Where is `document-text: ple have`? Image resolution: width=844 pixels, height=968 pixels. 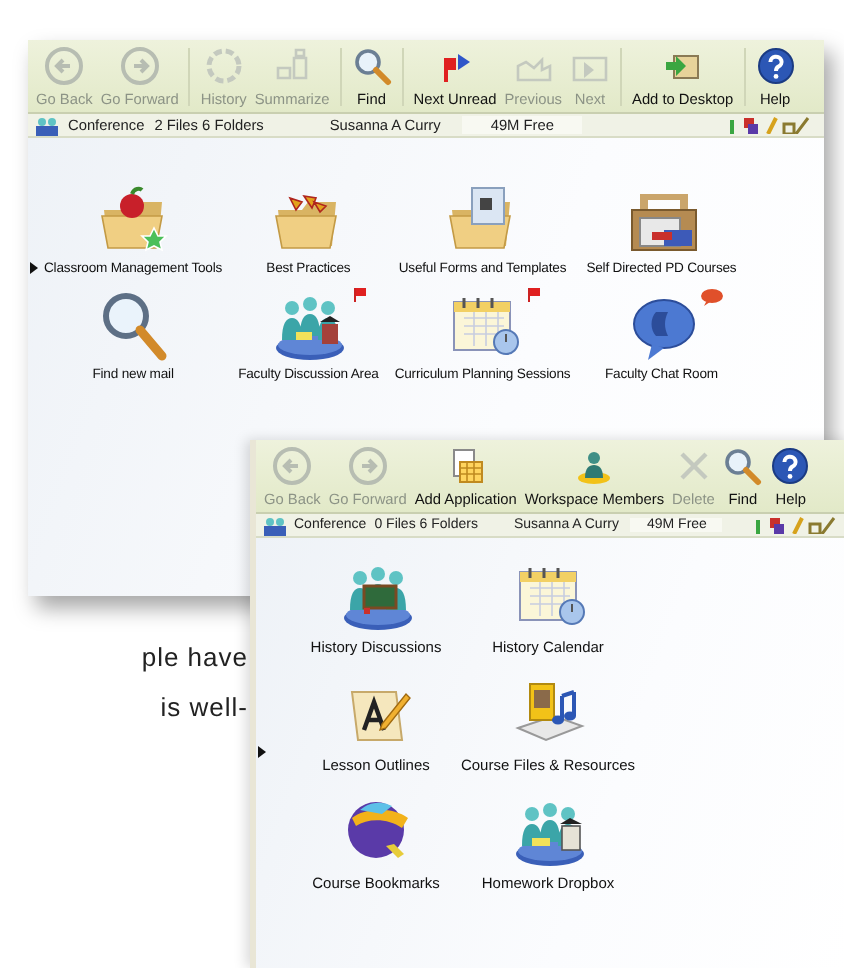
document-text: ple have is located at coordinates (194, 657).